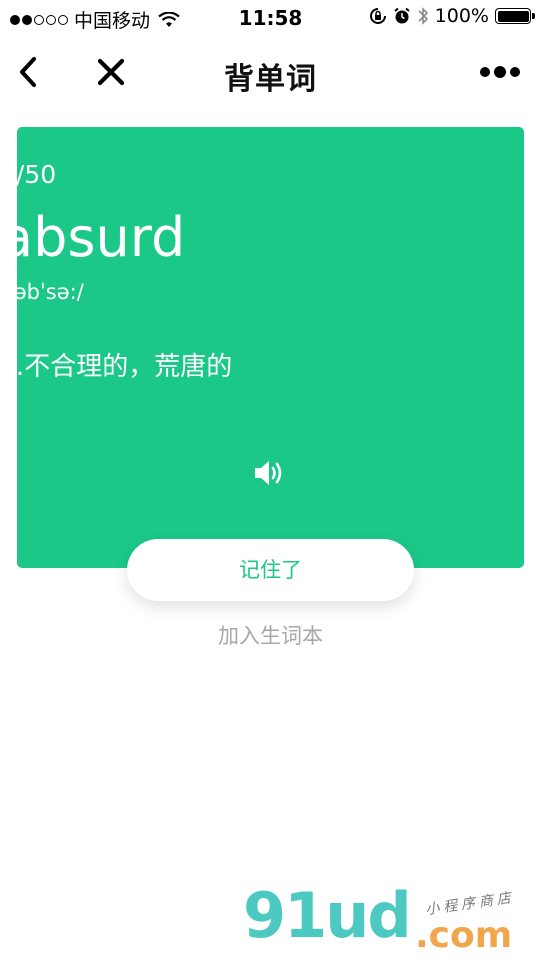  Describe the element at coordinates (377, 16) in the screenshot. I see `rotation-lock-icon` at that location.